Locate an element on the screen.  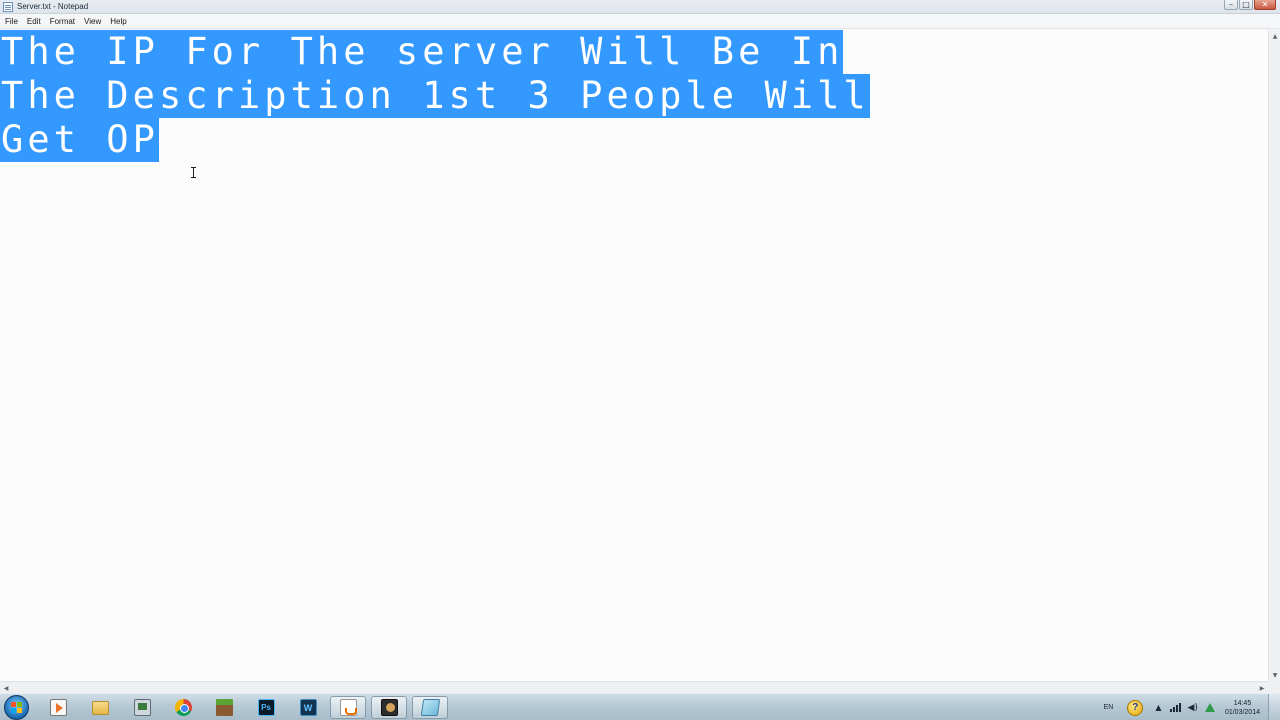
taskbar-windows-media-player is located at coordinates (58, 707).